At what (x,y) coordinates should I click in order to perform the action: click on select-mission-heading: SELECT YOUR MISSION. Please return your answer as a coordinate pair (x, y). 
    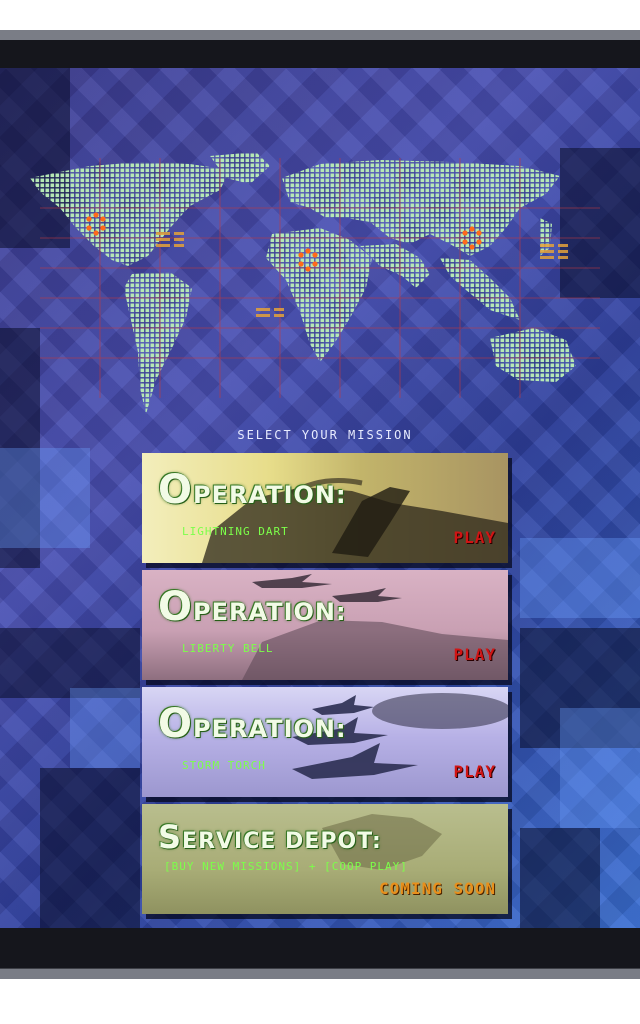
    Looking at the image, I should click on (325, 435).